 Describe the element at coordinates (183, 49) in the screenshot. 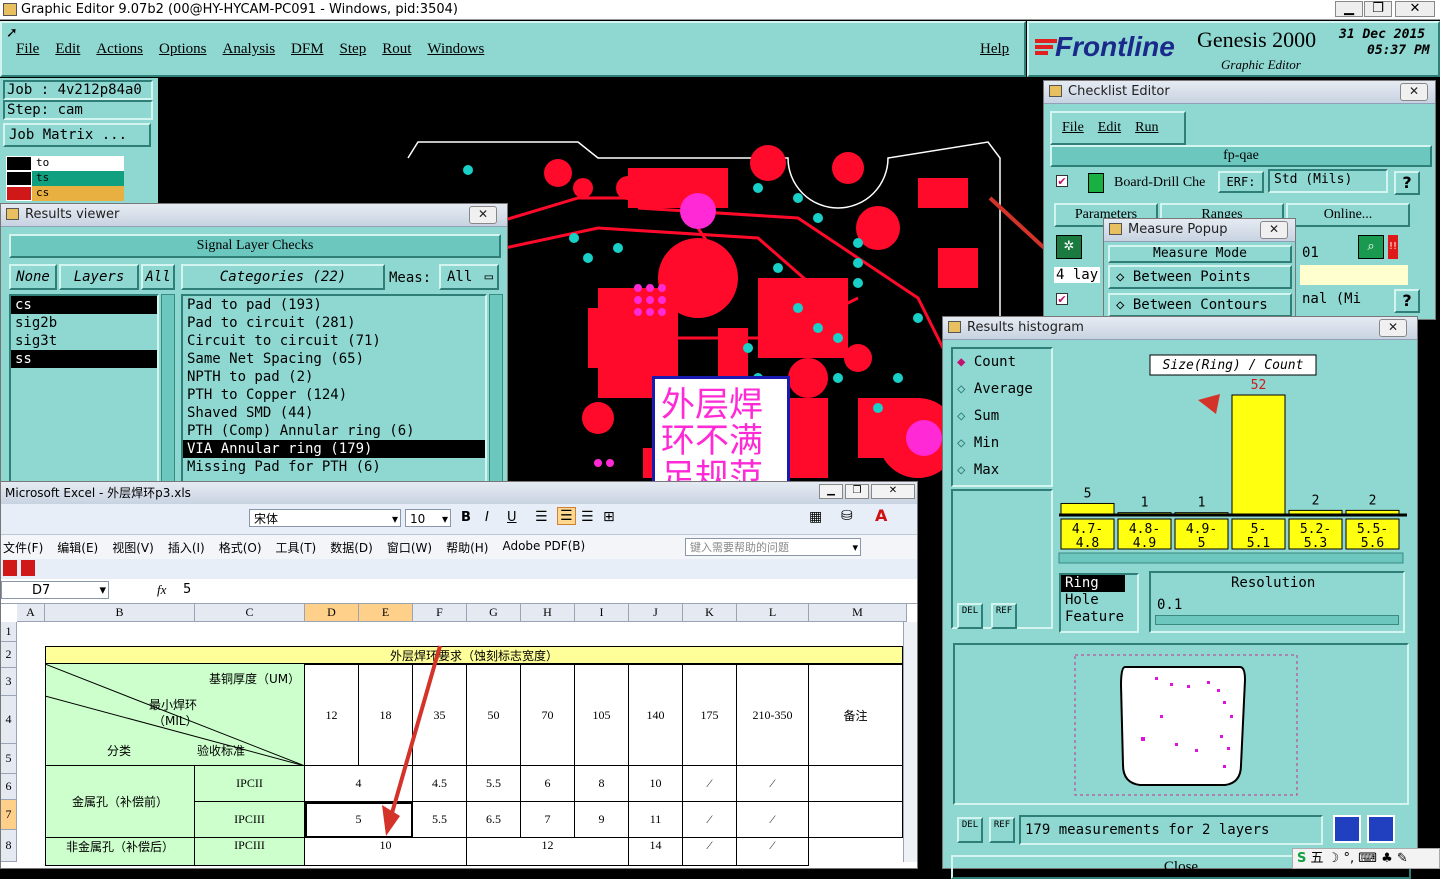

I see `menu-item-options: Options` at that location.